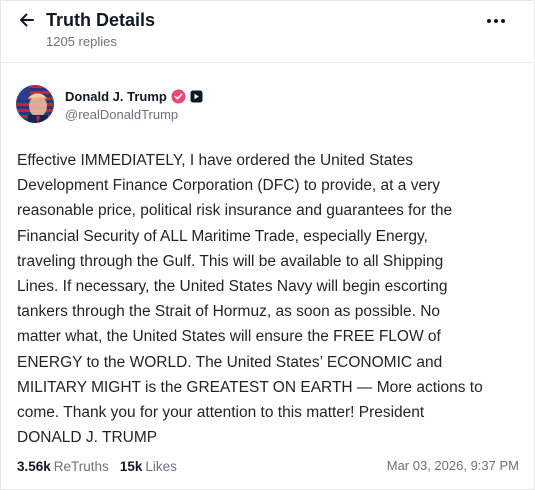 The width and height of the screenshot is (535, 490). Describe the element at coordinates (34, 466) in the screenshot. I see `retruths-count: 3.56k` at that location.